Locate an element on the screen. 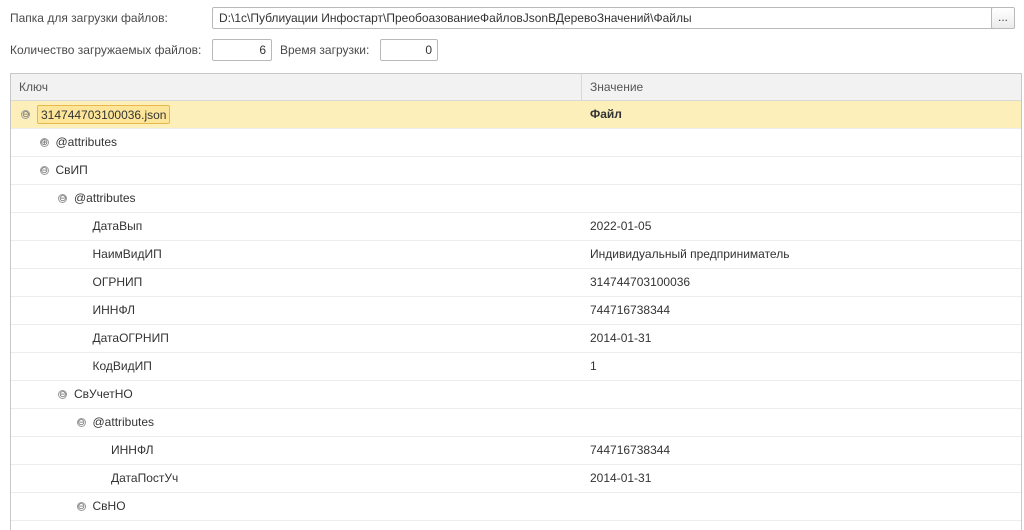 The height and width of the screenshot is (530, 1024). tree-key-text: КодВидИП is located at coordinates (122, 366).